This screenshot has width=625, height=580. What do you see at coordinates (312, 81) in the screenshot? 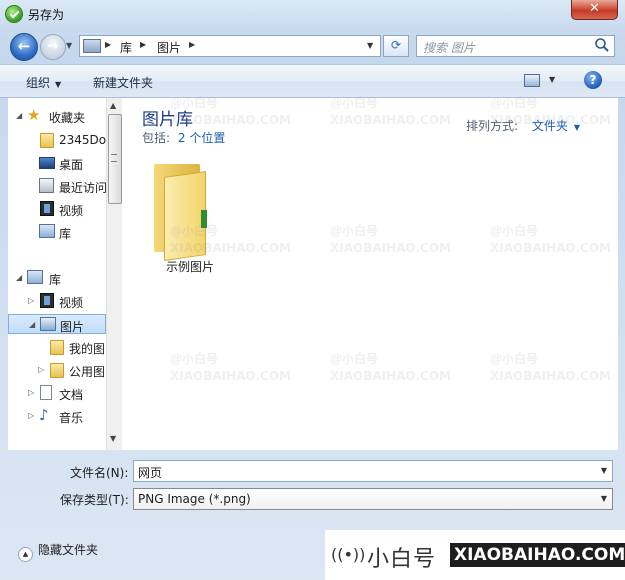
I see `command-toolbar: 组织 ▼ 新建文件夹 ▼ ?` at bounding box center [312, 81].